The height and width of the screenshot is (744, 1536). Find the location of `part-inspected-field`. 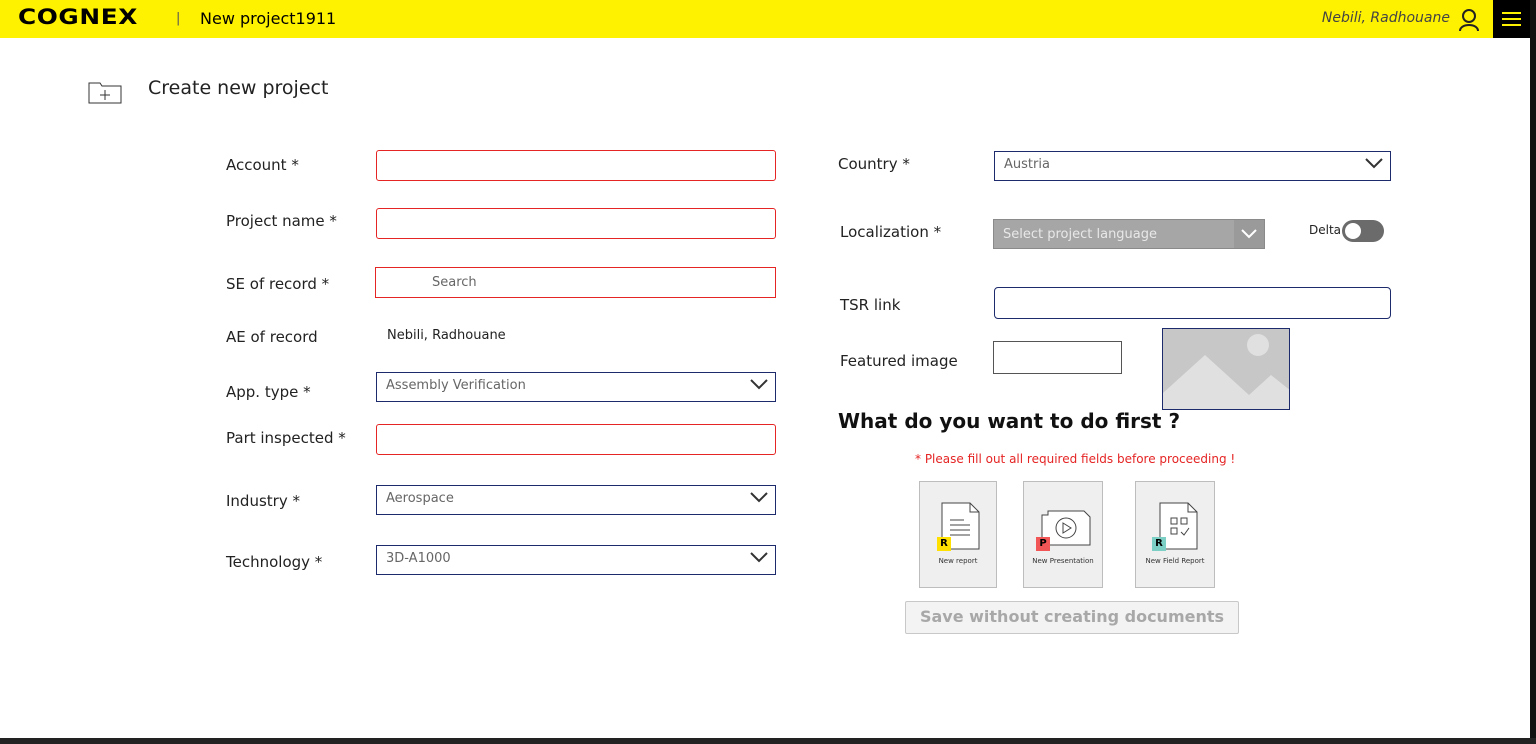

part-inspected-field is located at coordinates (576, 439).